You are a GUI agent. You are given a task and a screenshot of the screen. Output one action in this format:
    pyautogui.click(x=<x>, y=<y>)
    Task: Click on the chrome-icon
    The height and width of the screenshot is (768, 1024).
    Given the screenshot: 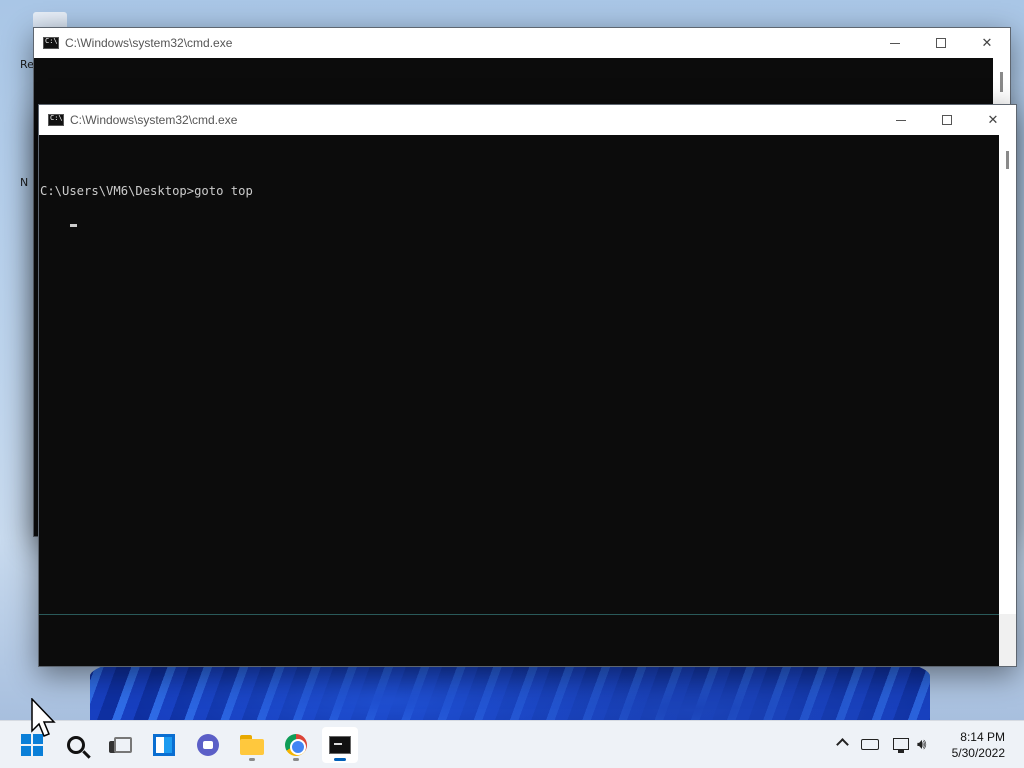 What is the action you would take?
    pyautogui.click(x=296, y=745)
    